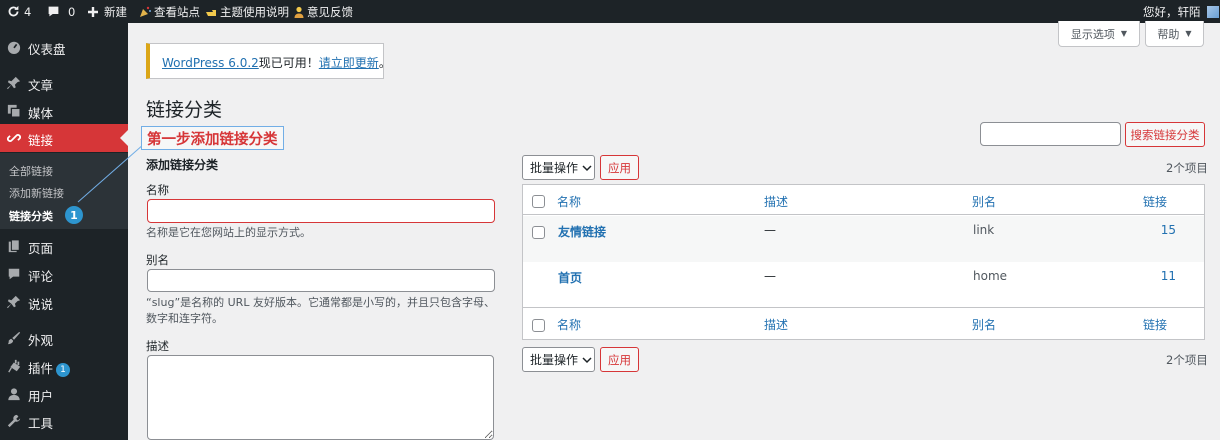 The image size is (1220, 440). Describe the element at coordinates (145, 12) in the screenshot. I see `party-popper-icon` at that location.